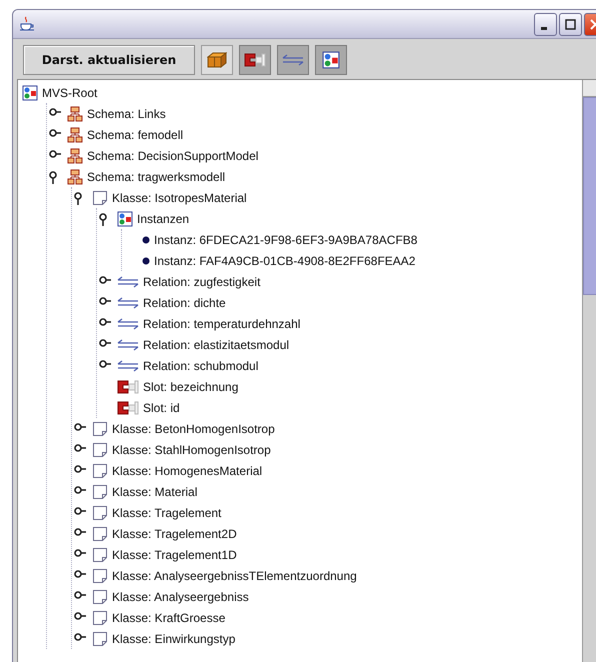 The width and height of the screenshot is (596, 662). I want to click on tree-item: Klasse: IsotropesMaterial, so click(179, 197).